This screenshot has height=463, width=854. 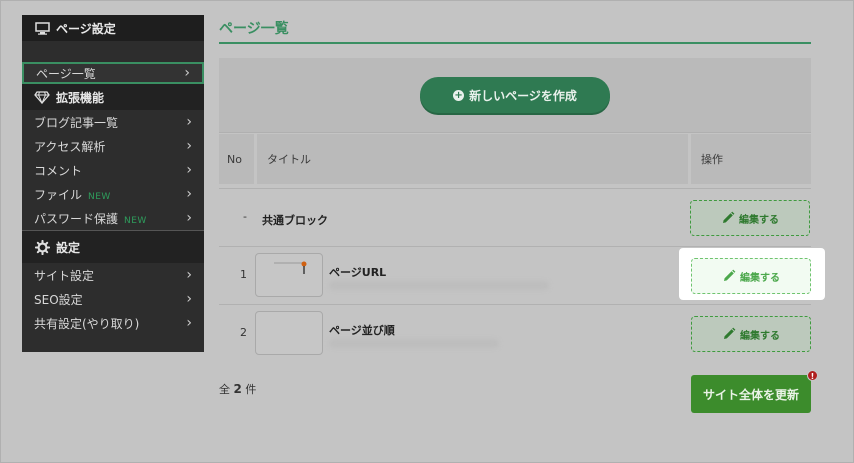 What do you see at coordinates (76, 122) in the screenshot?
I see `sidebar-item-label: ブログ記事一覧` at bounding box center [76, 122].